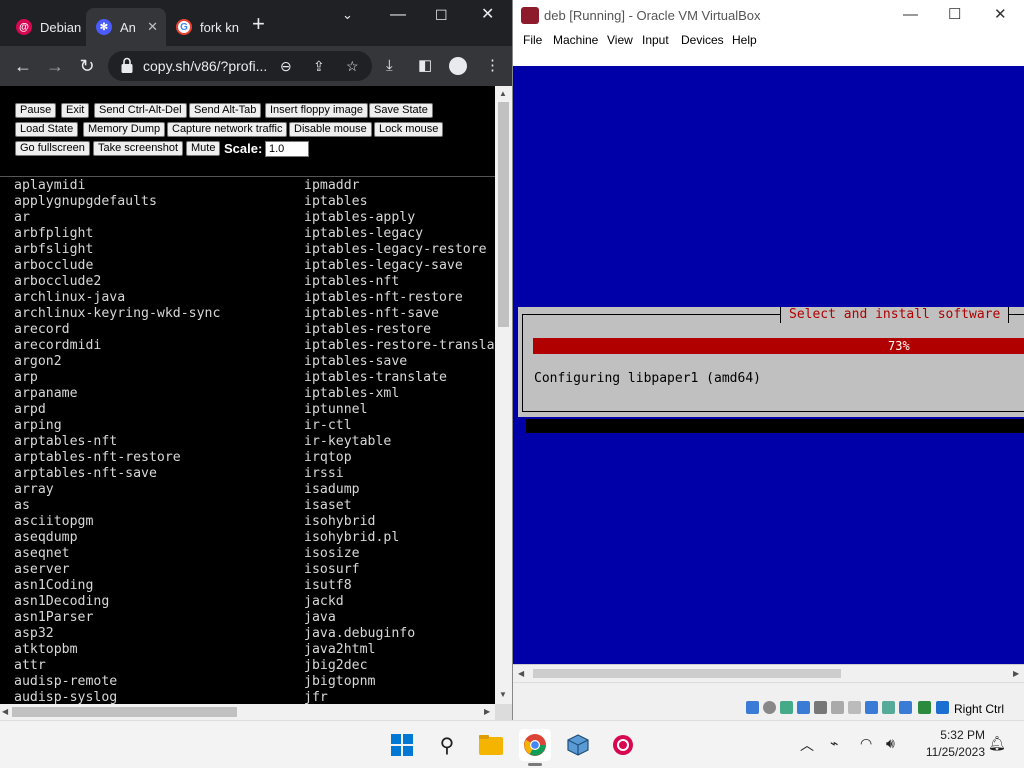 The height and width of the screenshot is (768, 1024). What do you see at coordinates (30, 665) in the screenshot?
I see `terminal-line: attr` at bounding box center [30, 665].